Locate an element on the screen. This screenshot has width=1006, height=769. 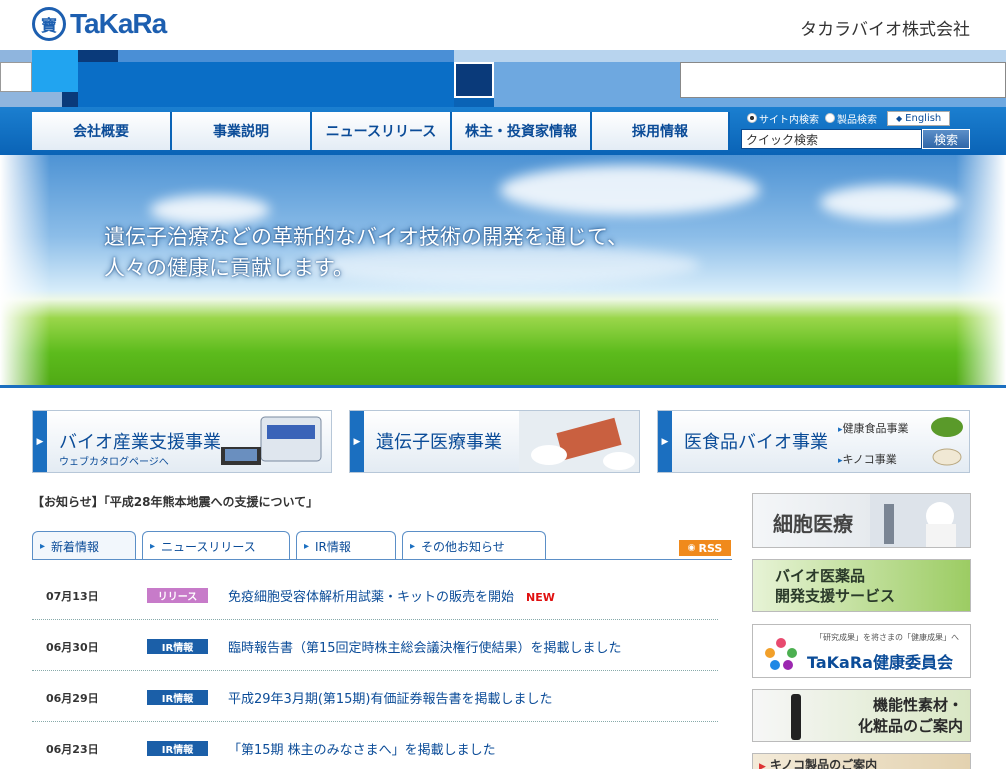
news-date: 06月29日 is located at coordinates (72, 698).